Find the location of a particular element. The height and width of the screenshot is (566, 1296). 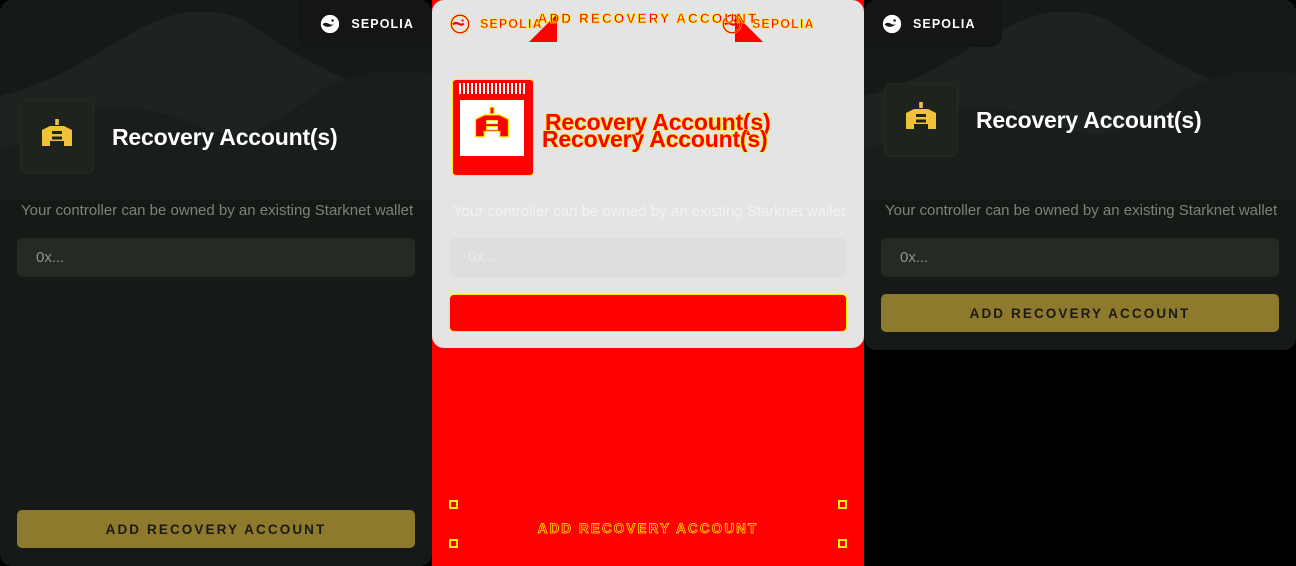

diff-cta-label: ADD RECOVERY ACCOUNT is located at coordinates (648, 19).